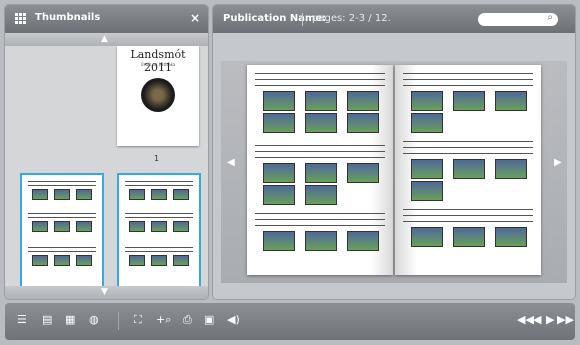 The width and height of the screenshot is (580, 345). What do you see at coordinates (106, 19) in the screenshot?
I see `thumbnails-header: Thumbnails ×` at bounding box center [106, 19].